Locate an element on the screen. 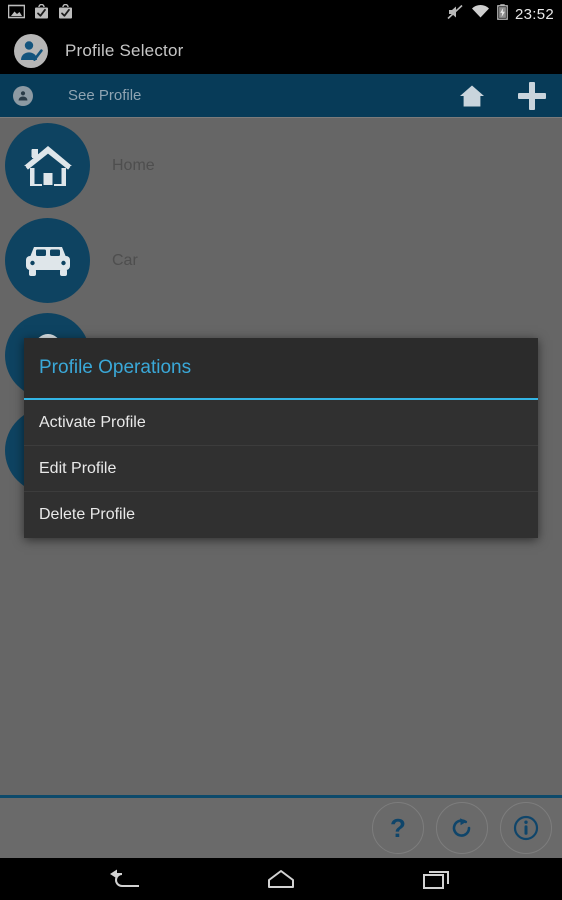  info-icon is located at coordinates (526, 828).